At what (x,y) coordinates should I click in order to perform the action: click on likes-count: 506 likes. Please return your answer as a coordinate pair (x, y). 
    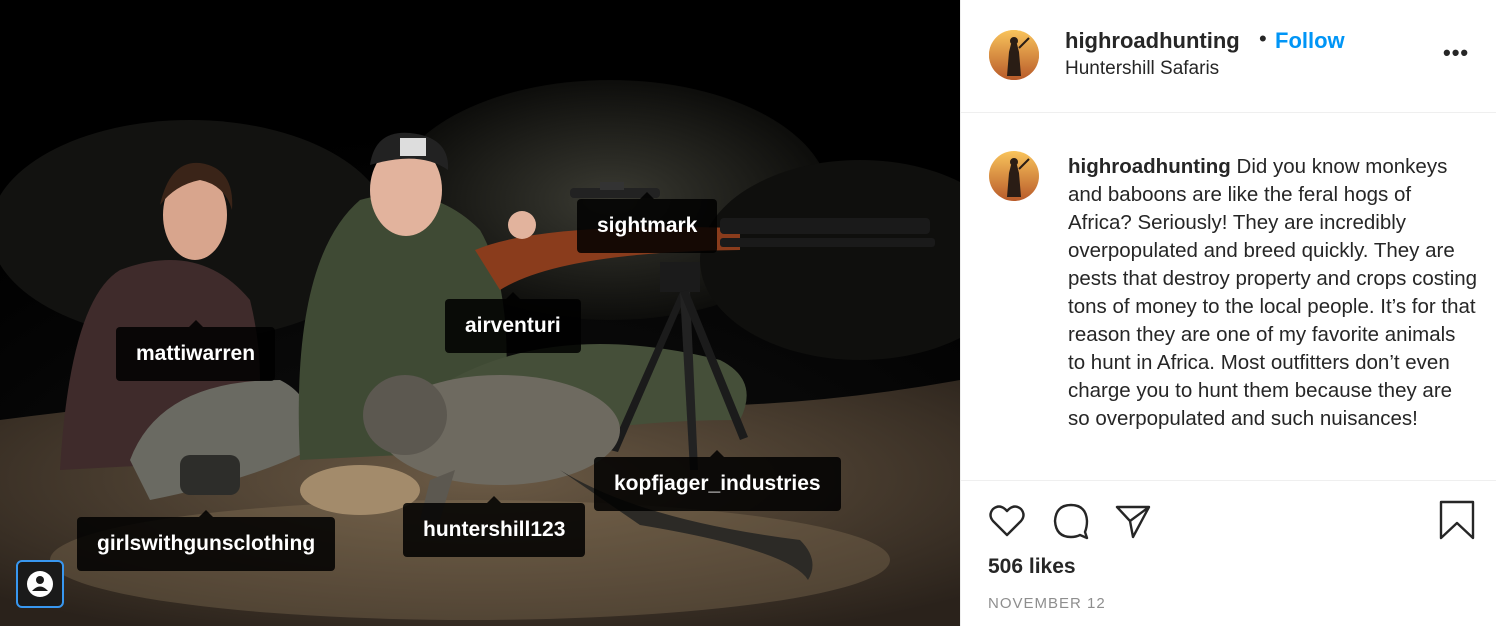
    Looking at the image, I should click on (1032, 567).